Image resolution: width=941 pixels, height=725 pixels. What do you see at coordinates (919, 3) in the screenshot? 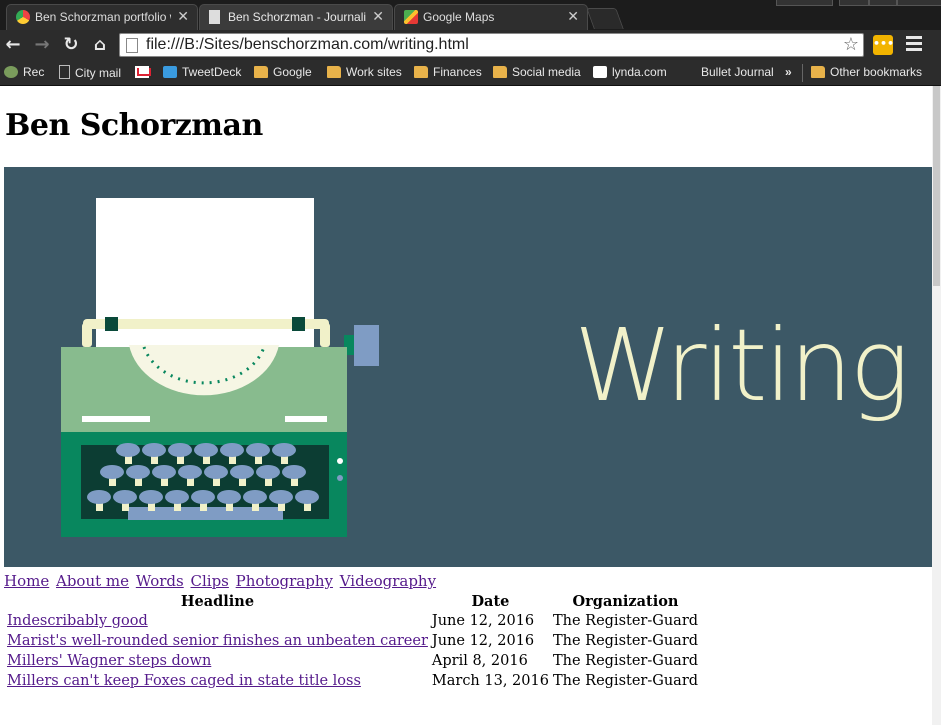
I see `close-window-button` at bounding box center [919, 3].